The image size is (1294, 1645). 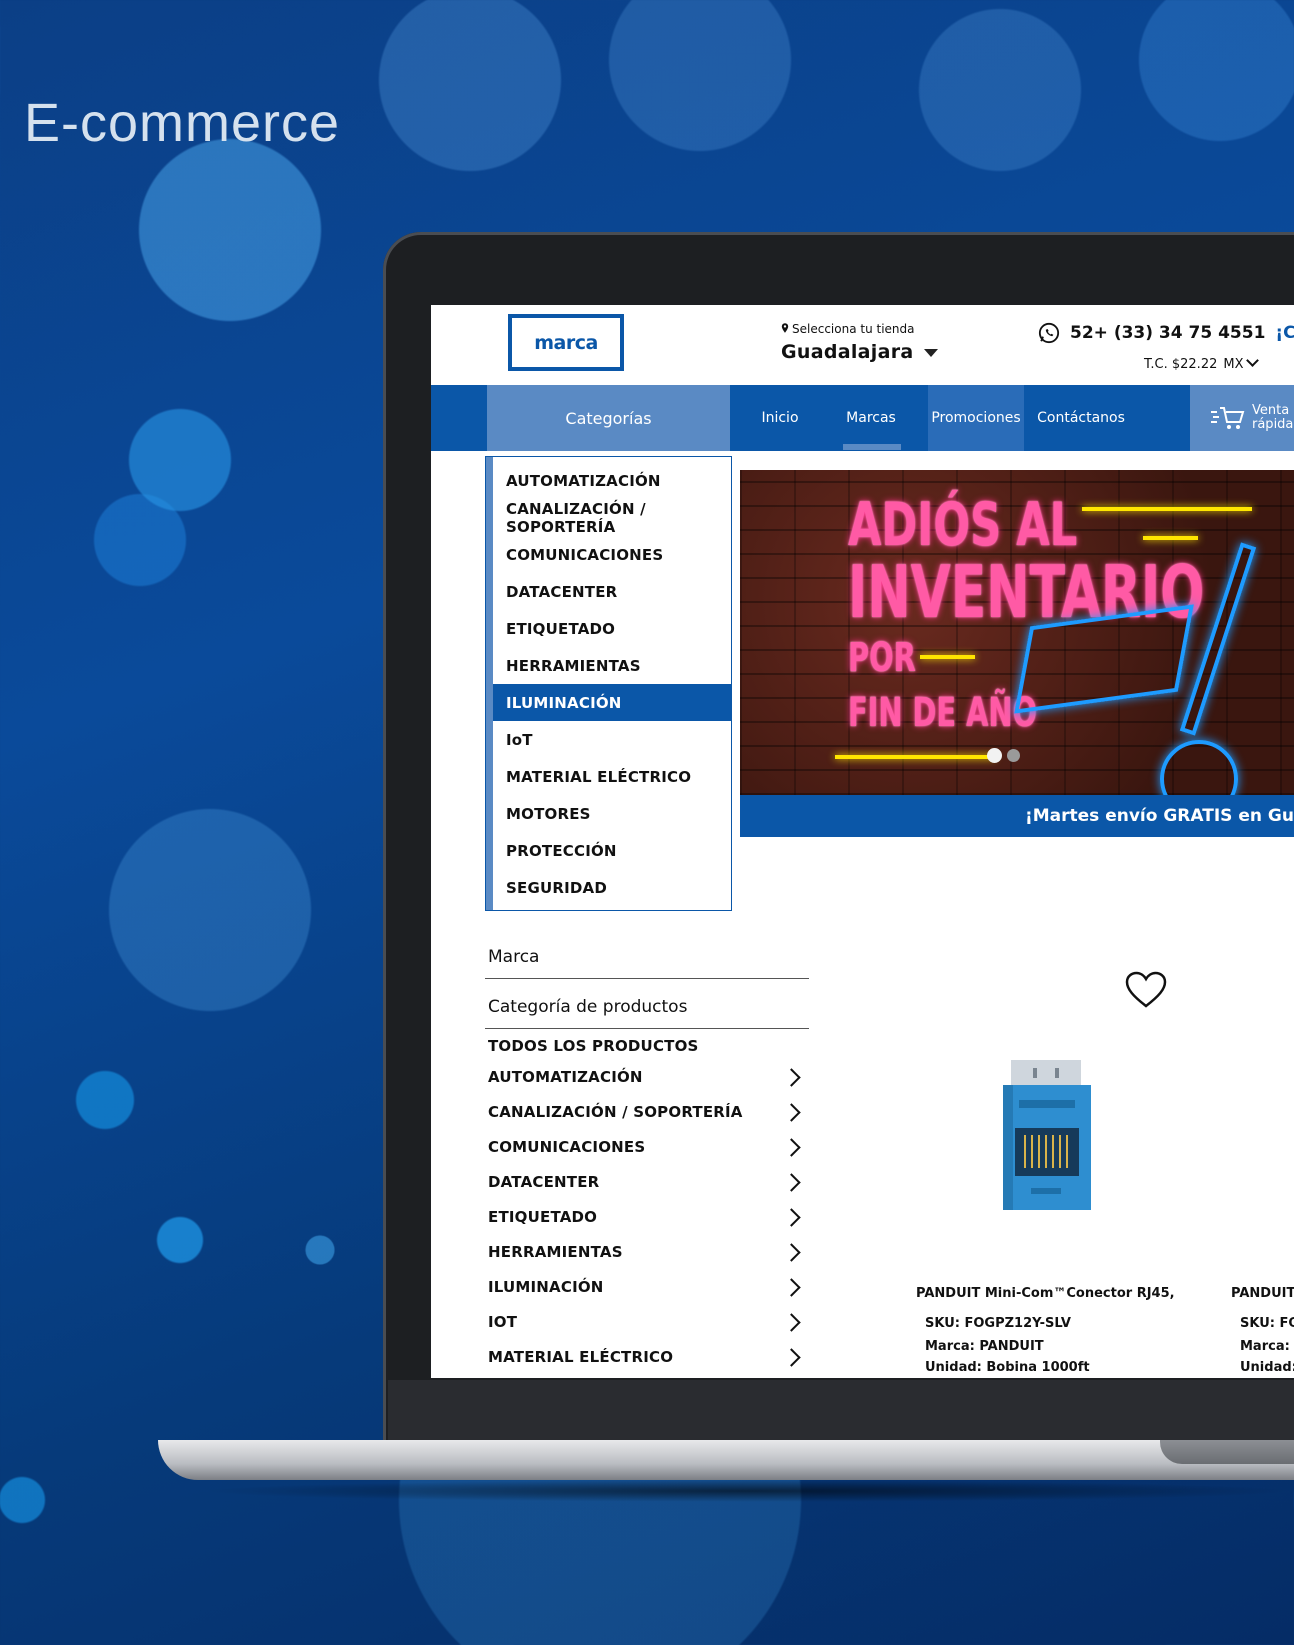 I want to click on exchange-rate-row: T.C. $22.22 MX, so click(x=1201, y=363).